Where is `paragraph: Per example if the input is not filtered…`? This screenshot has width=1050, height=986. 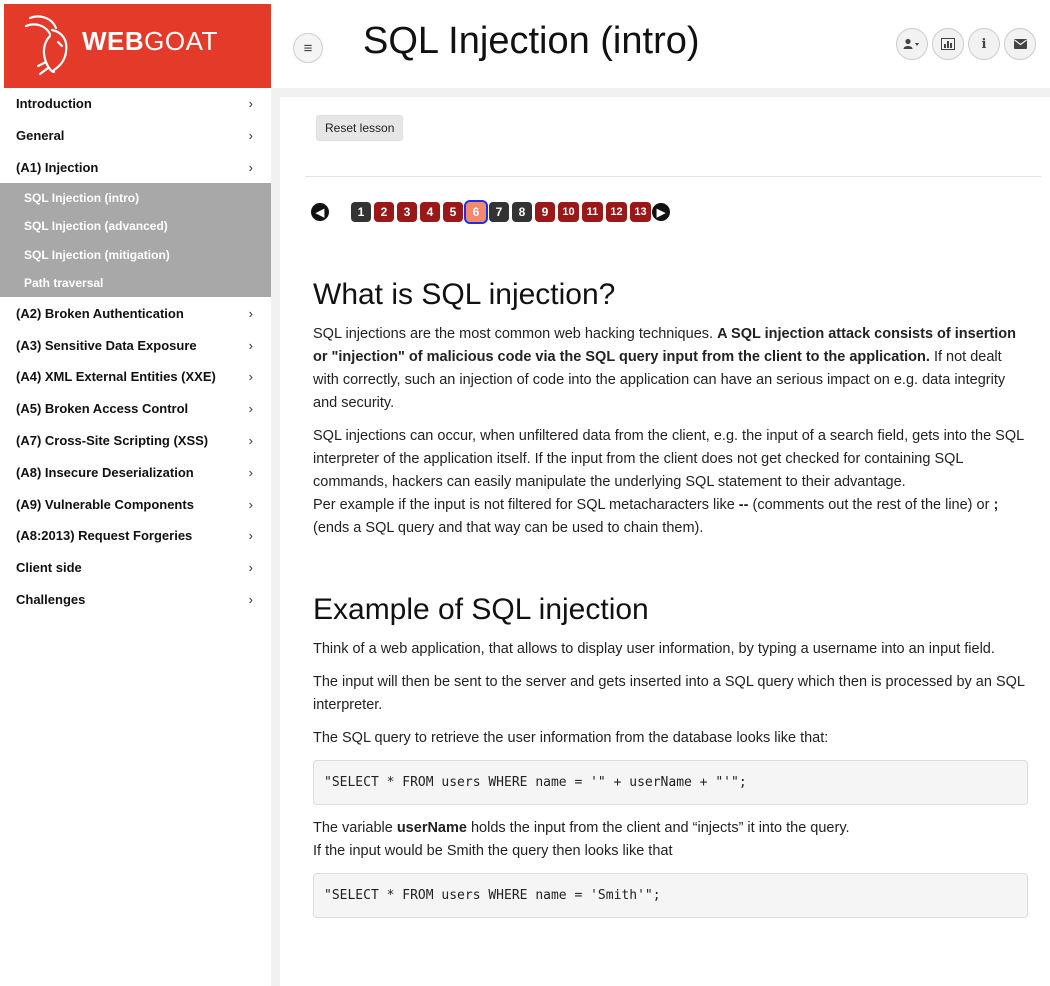 paragraph: Per example if the input is not filtered… is located at coordinates (656, 516).